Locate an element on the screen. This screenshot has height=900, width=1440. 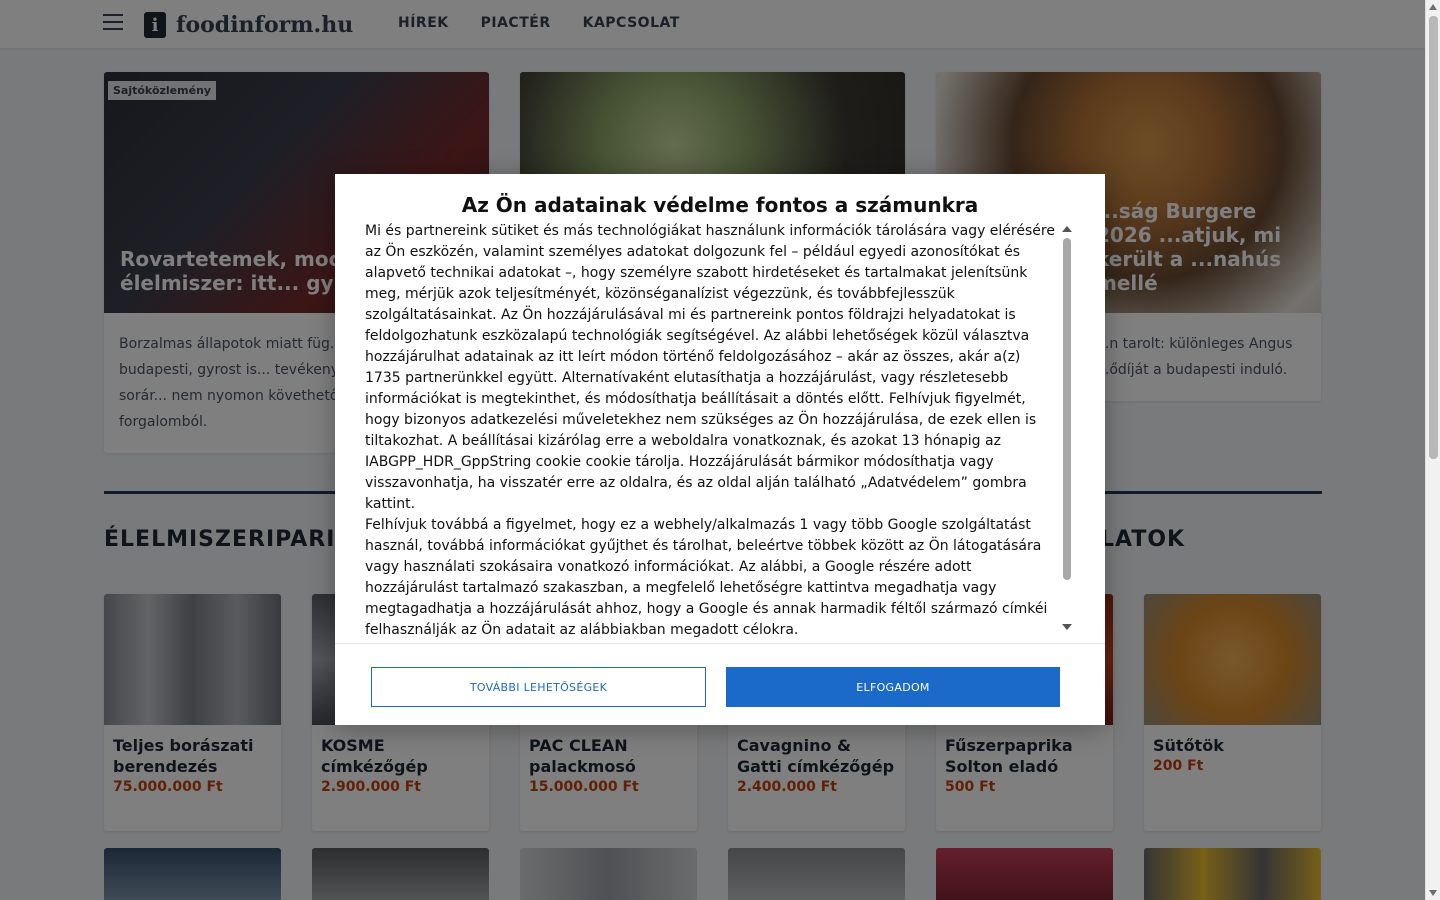
consent-scrollbar is located at coordinates (1067, 429).